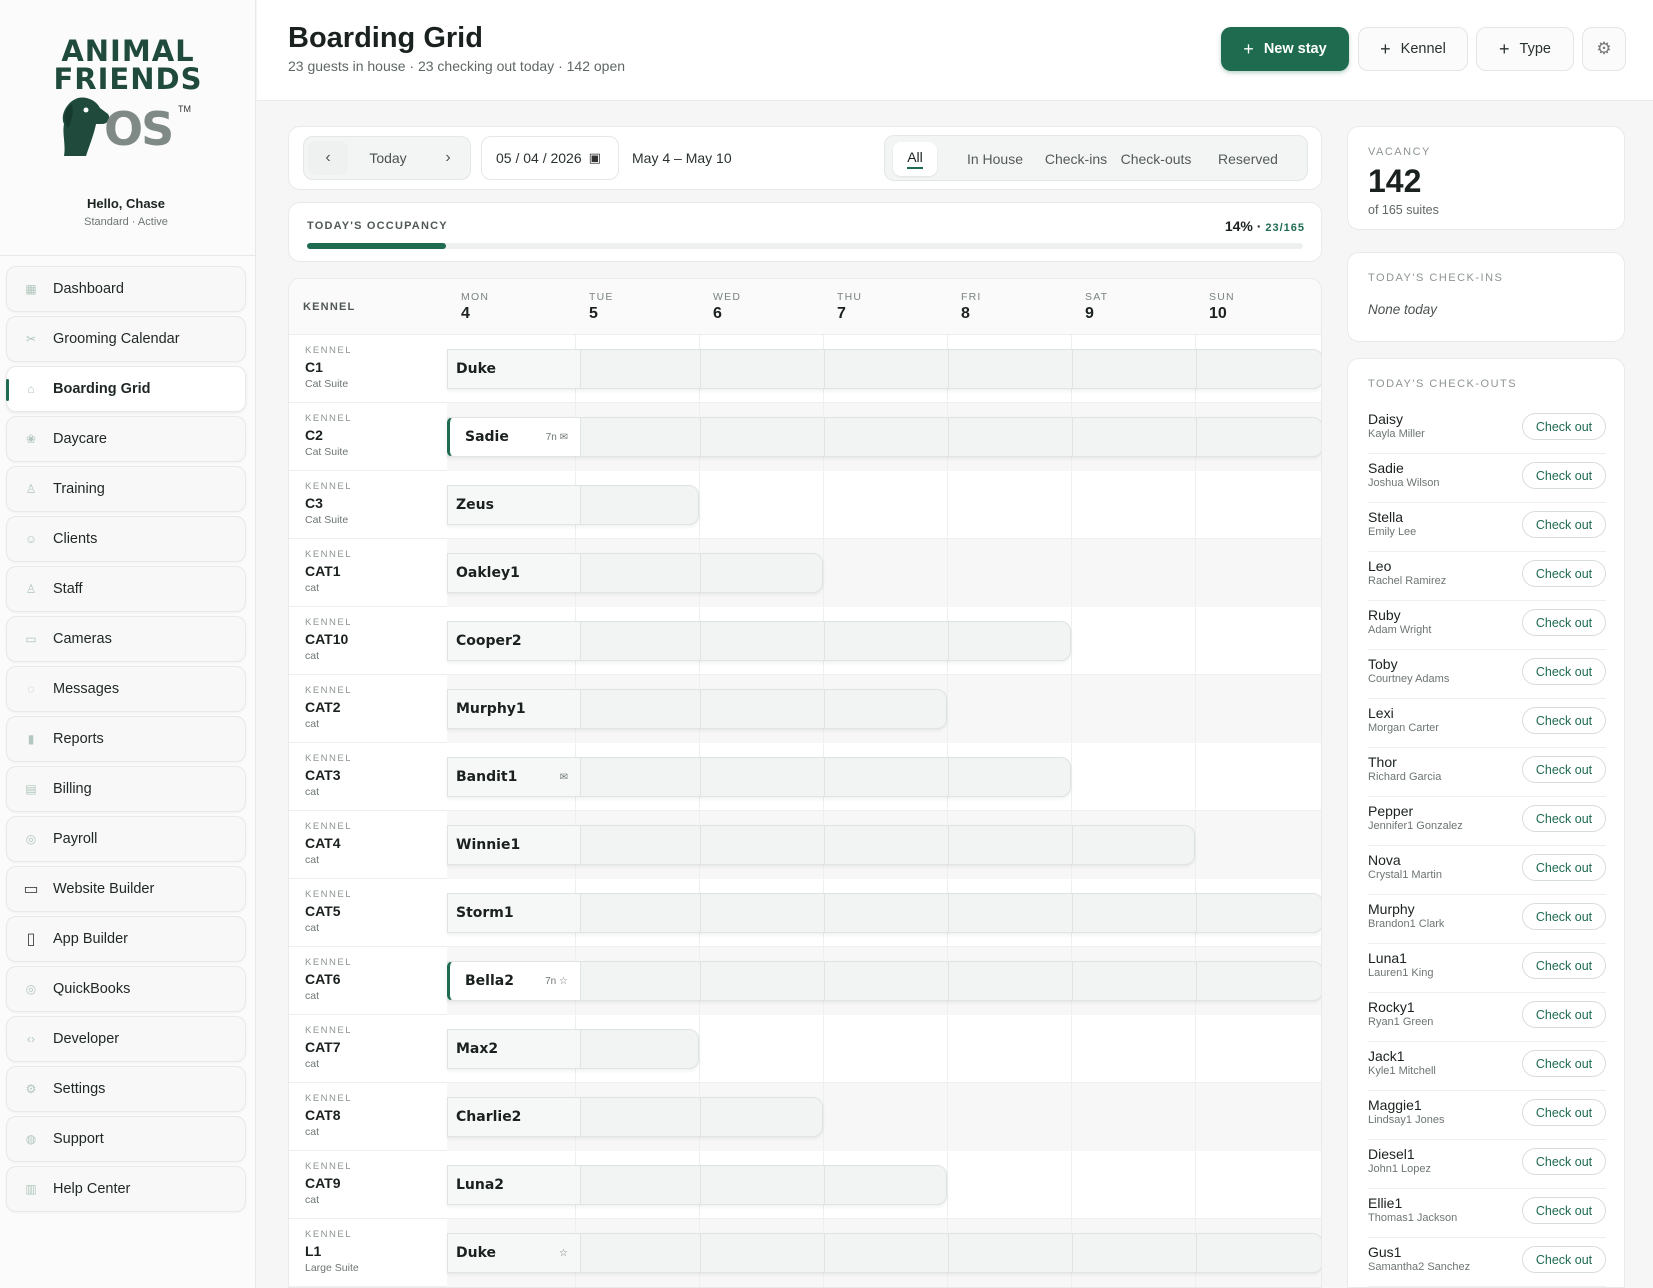 Image resolution: width=1653 pixels, height=1288 pixels. What do you see at coordinates (514, 1185) in the screenshot?
I see `stay-pet-name: Luna2` at bounding box center [514, 1185].